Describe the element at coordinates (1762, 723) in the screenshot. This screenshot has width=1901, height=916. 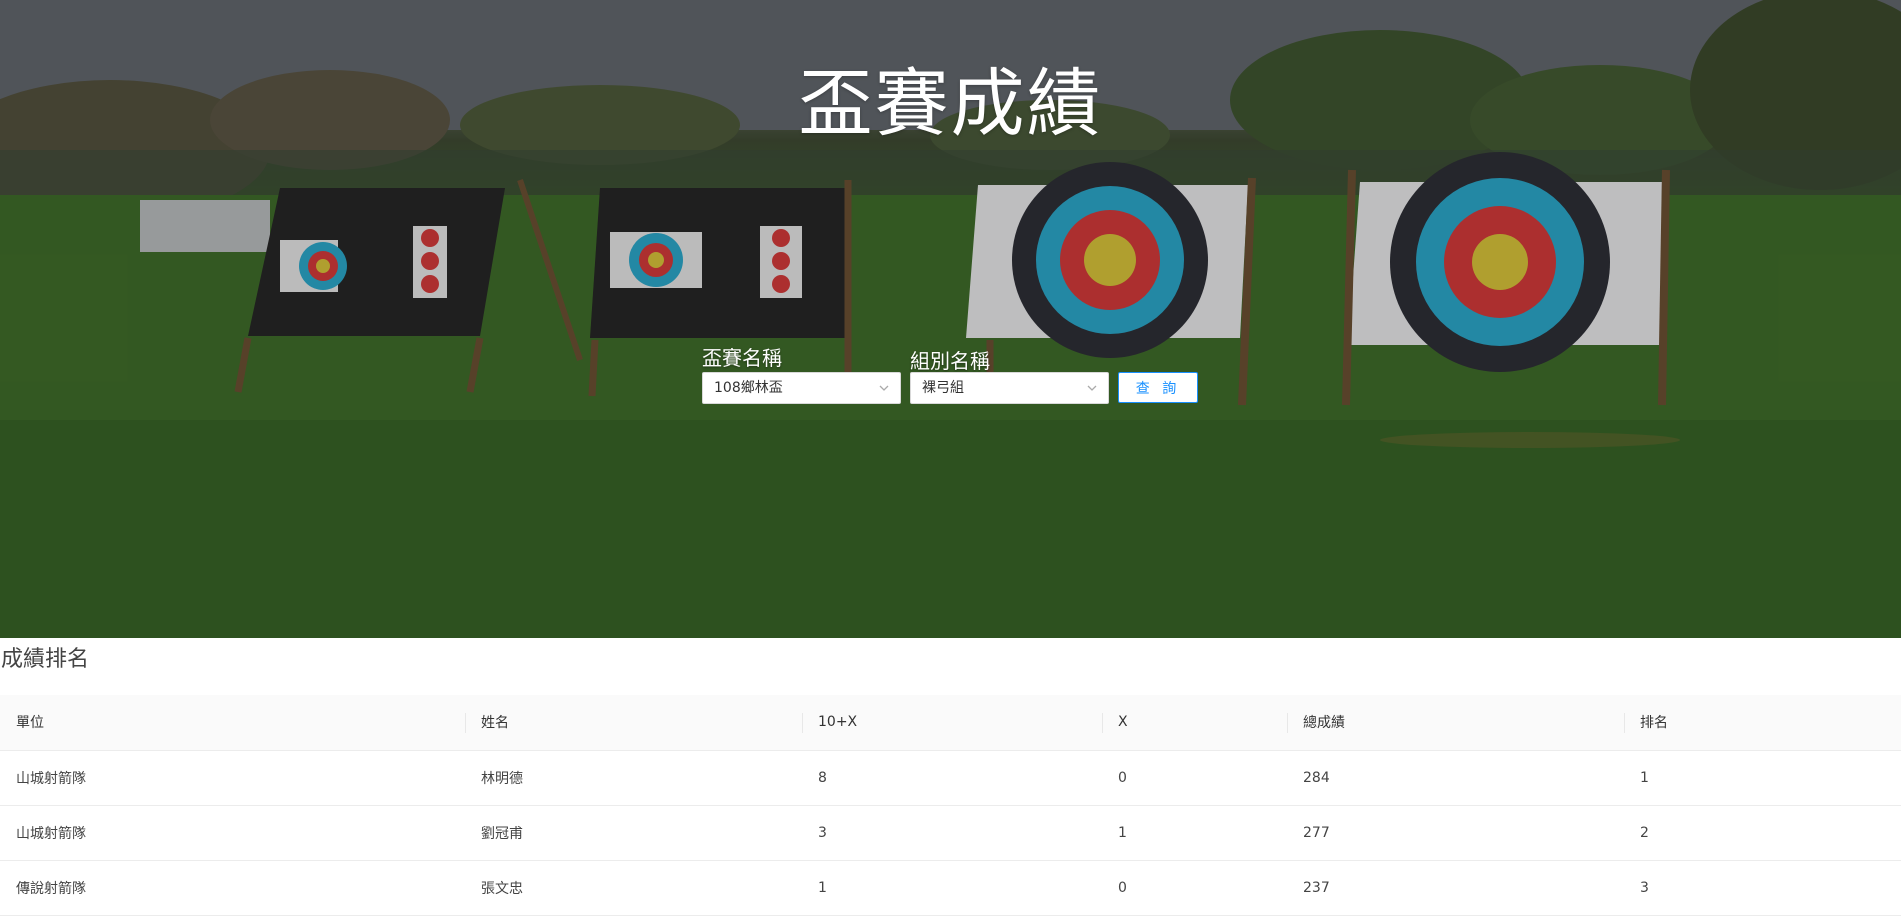
I see `column-header-rank: 排名` at that location.